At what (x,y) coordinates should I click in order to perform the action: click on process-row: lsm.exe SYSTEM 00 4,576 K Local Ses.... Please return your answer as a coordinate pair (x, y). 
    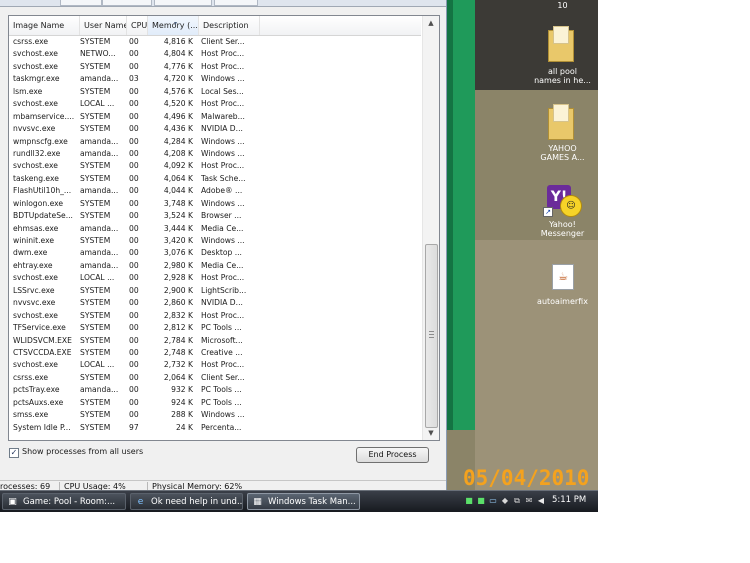
    Looking at the image, I should click on (215, 92).